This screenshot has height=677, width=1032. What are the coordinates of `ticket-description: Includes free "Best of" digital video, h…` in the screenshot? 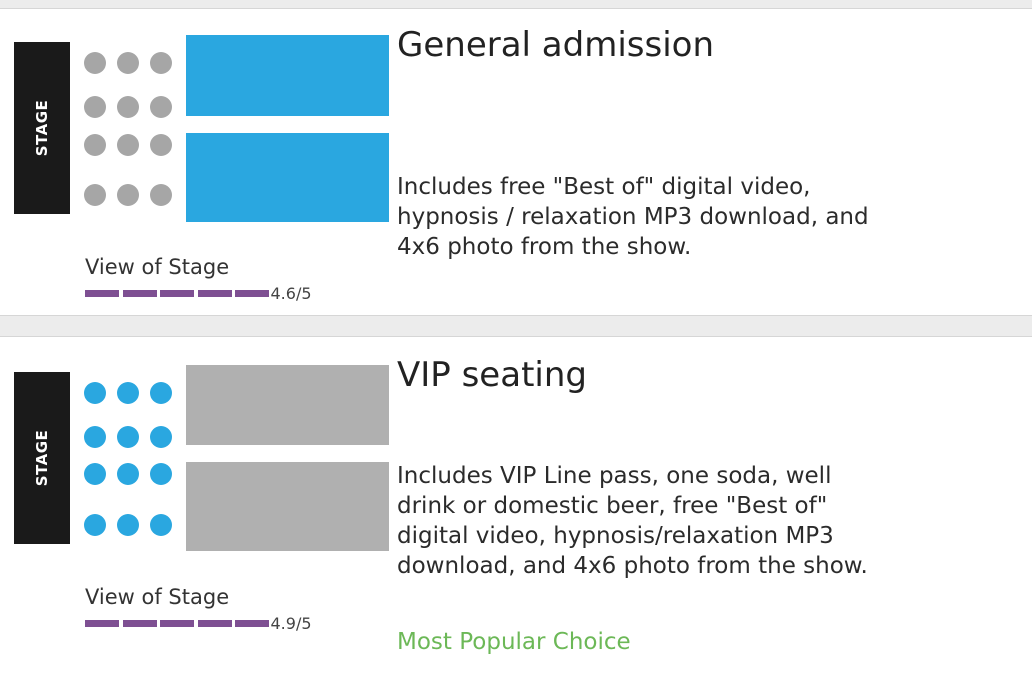 It's located at (633, 217).